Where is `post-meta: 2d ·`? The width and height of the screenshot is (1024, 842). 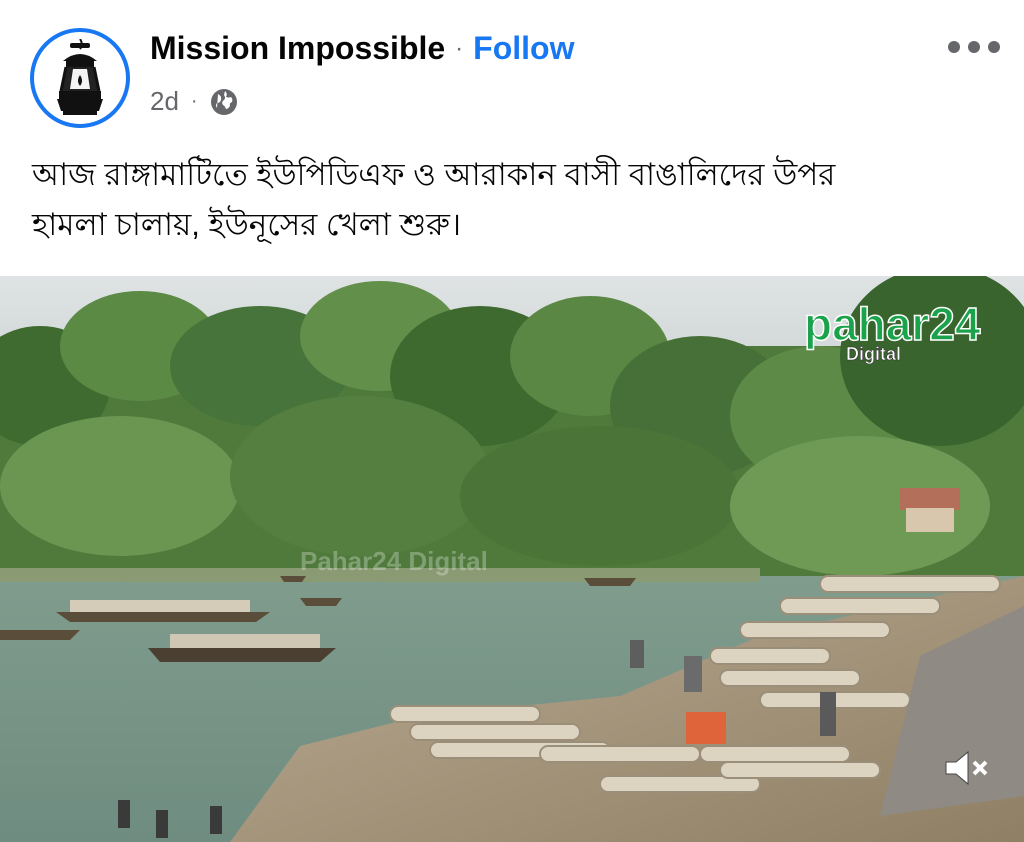 post-meta: 2d · is located at coordinates (194, 101).